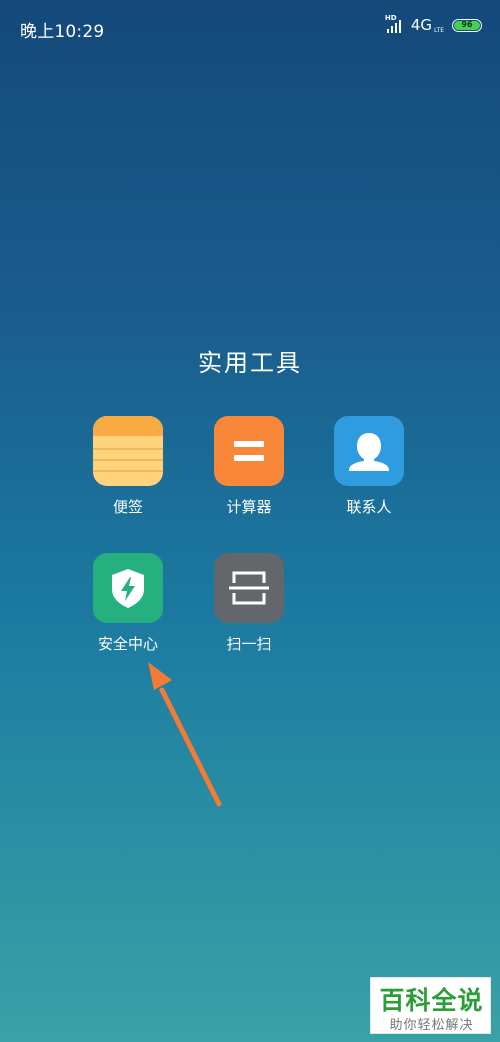 This screenshot has height=1042, width=500. Describe the element at coordinates (185, 734) in the screenshot. I see `annotation-arrow` at that location.